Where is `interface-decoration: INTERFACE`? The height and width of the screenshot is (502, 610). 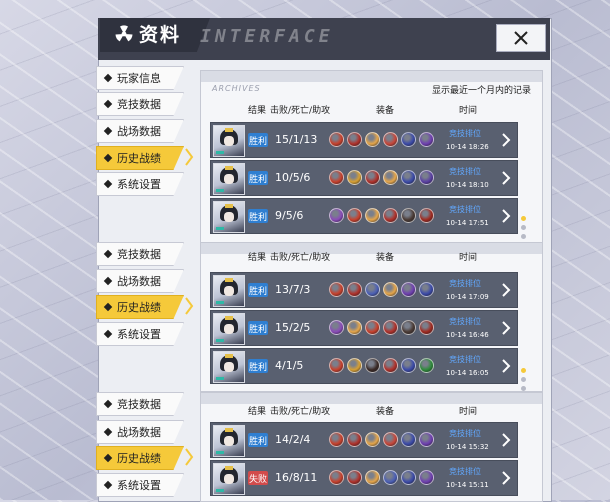 interface-decoration: INTERFACE is located at coordinates (267, 36).